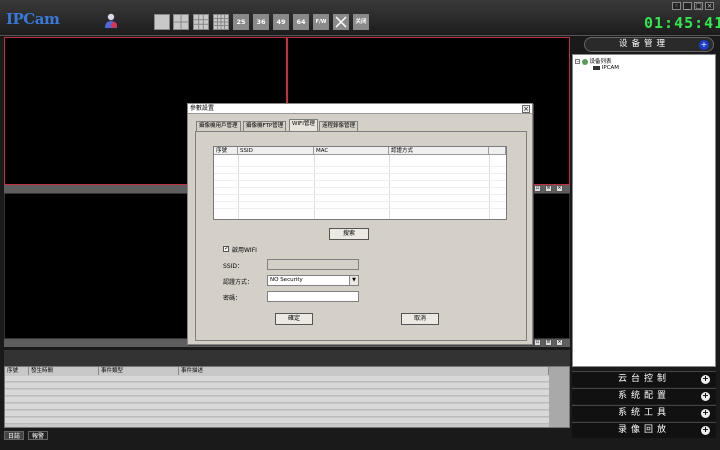 The image size is (720, 450). Describe the element at coordinates (33, 19) in the screenshot. I see `app-logo: IPCam` at that location.